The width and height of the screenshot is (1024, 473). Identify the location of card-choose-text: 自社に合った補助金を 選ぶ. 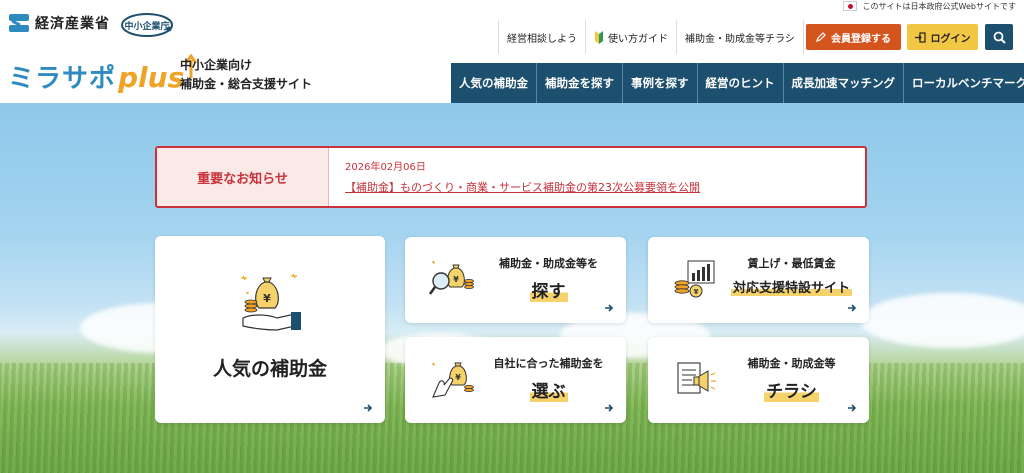
(548, 378).